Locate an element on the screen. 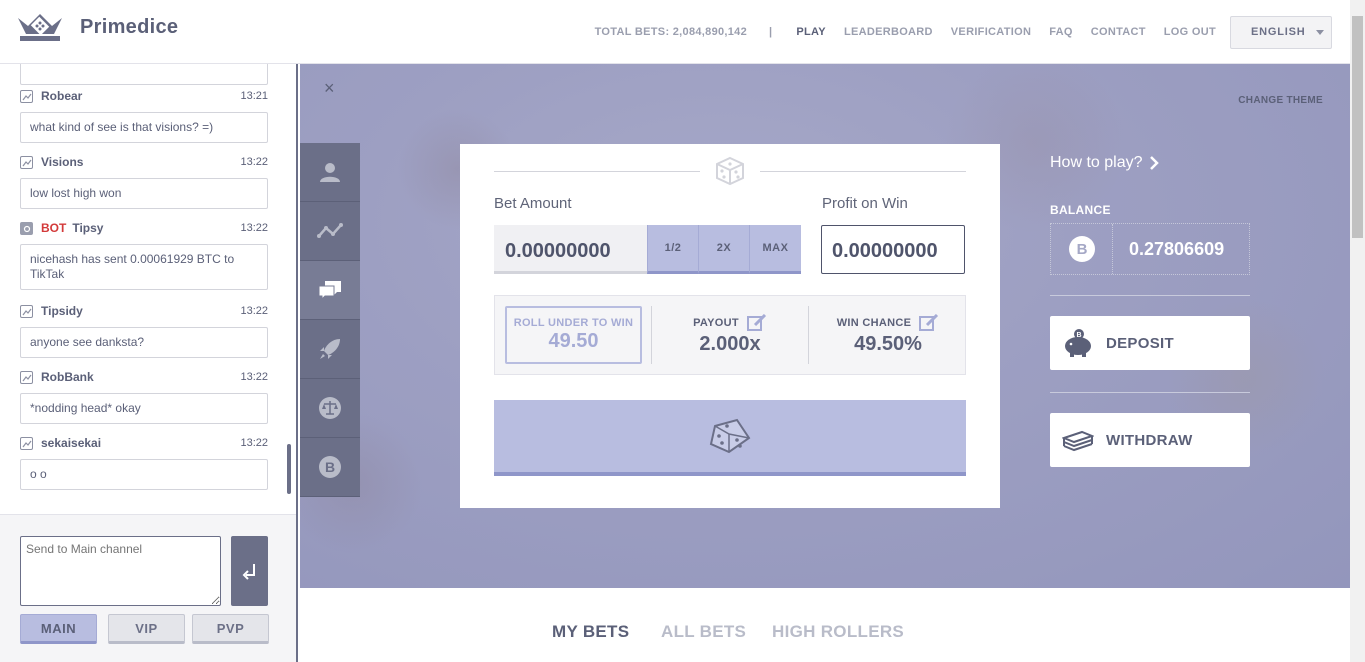  withdraw-button: WITHDRAW is located at coordinates (1150, 440).